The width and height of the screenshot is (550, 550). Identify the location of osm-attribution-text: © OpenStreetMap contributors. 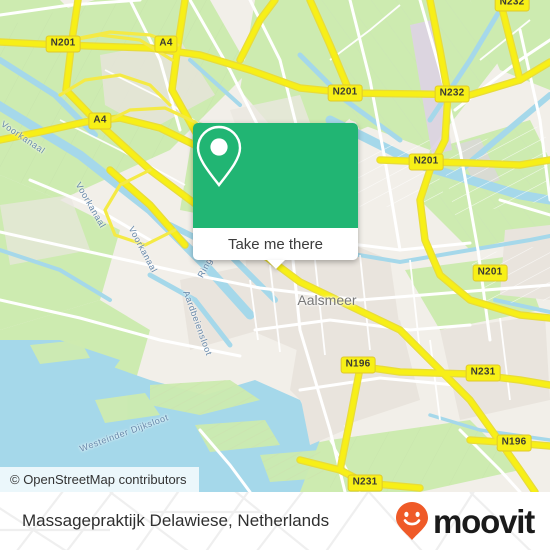
(98, 479).